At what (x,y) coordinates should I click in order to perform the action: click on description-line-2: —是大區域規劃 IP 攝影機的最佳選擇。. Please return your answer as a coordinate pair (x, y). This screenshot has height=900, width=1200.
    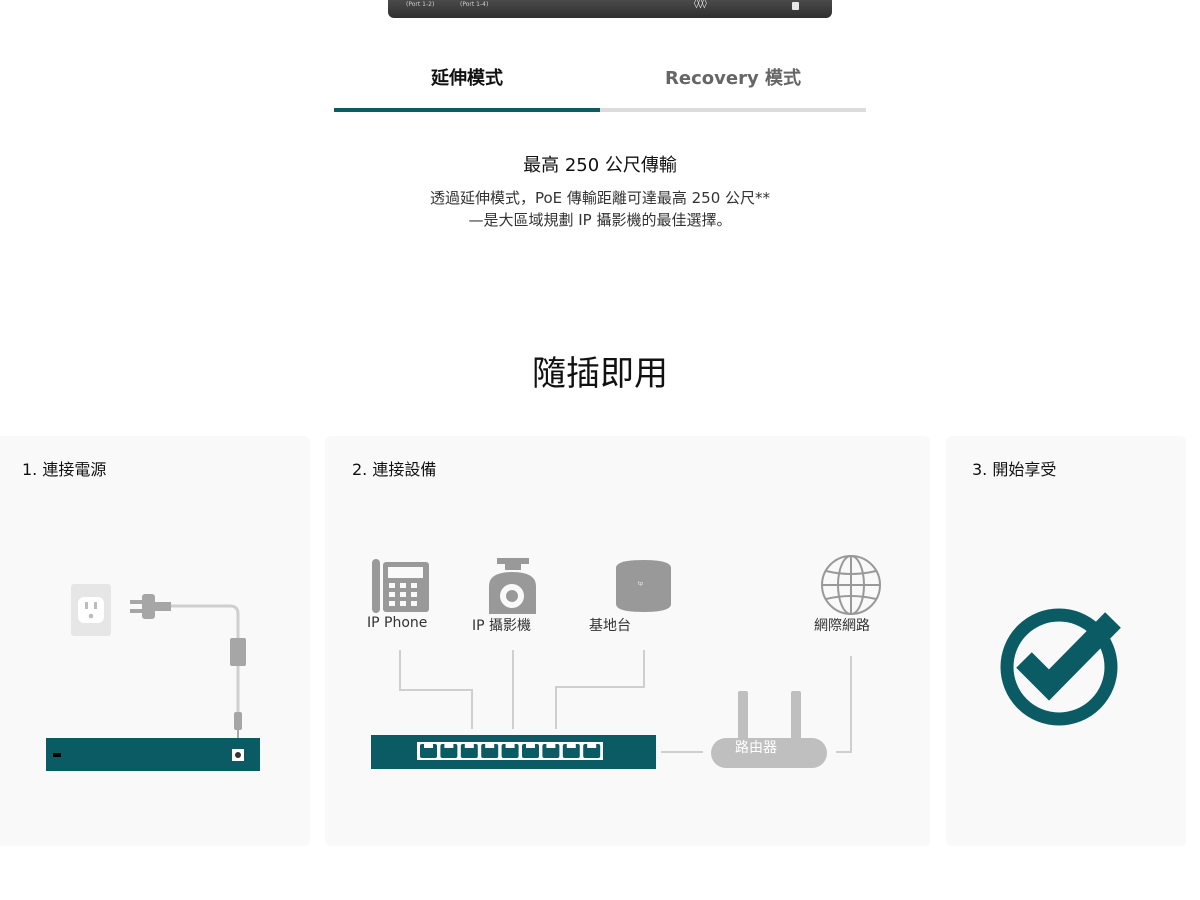
    Looking at the image, I should click on (600, 220).